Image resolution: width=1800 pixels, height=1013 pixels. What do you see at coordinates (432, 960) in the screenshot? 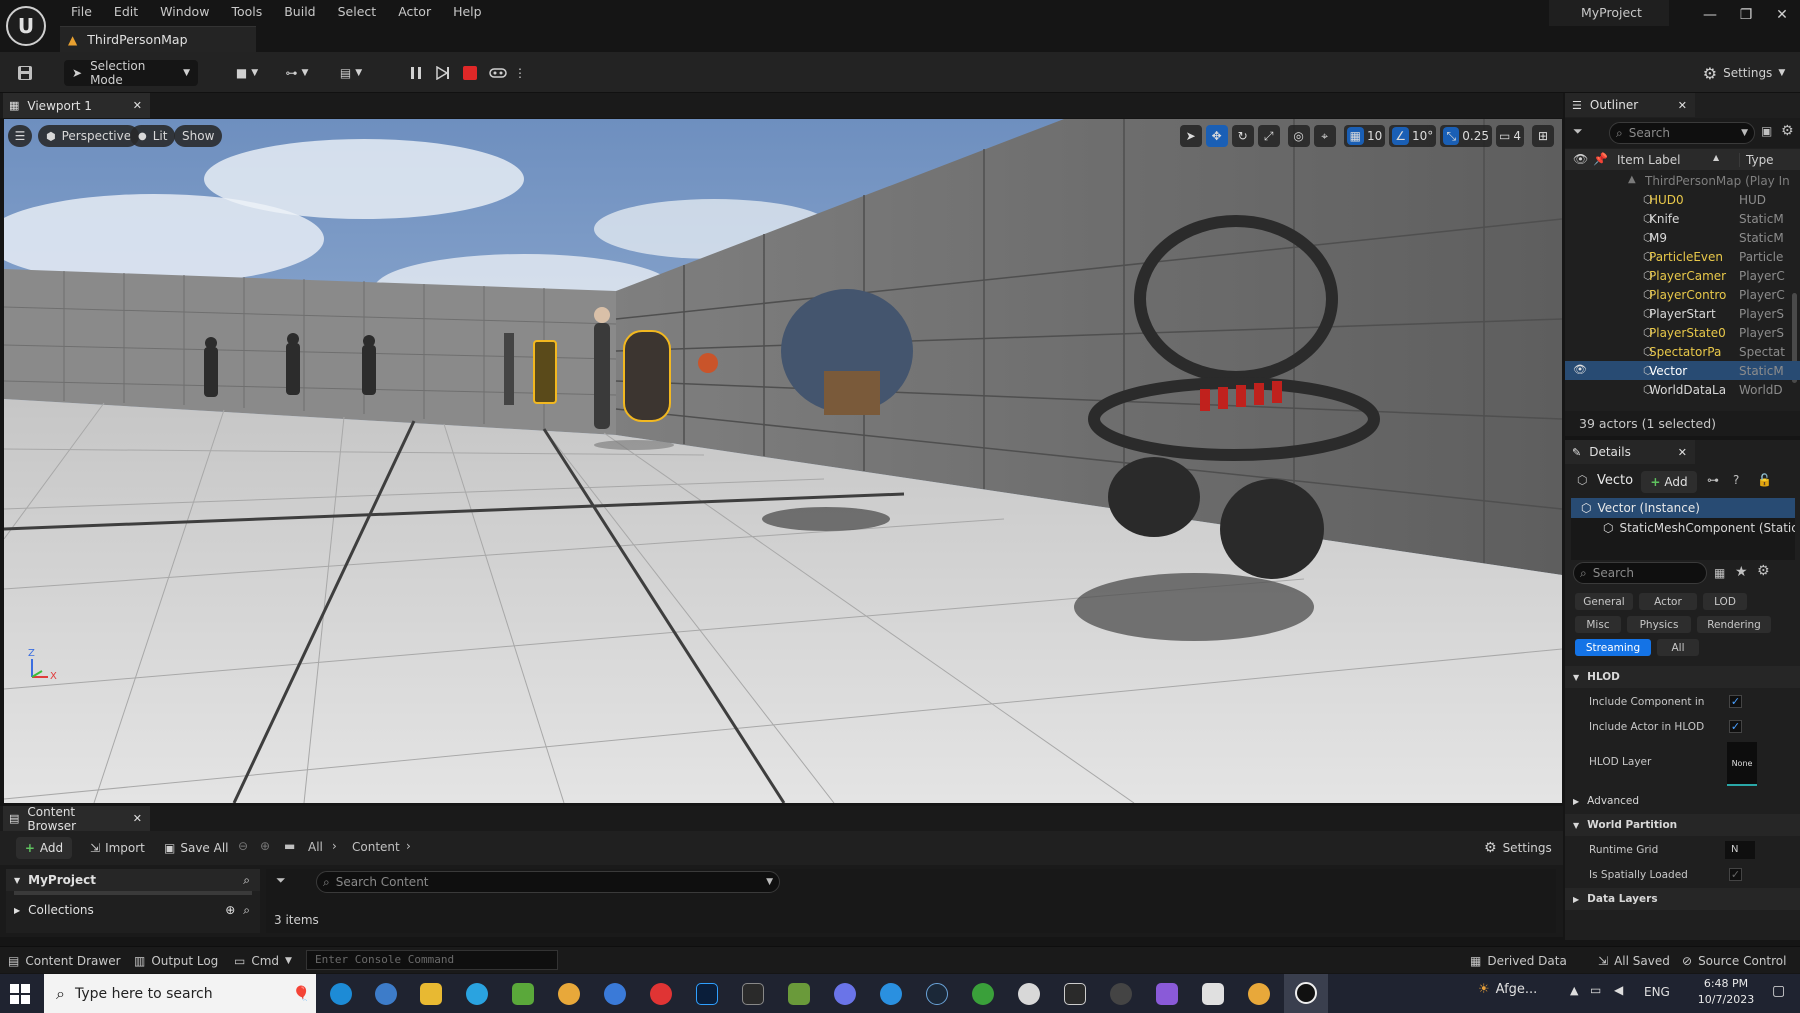
I see `console-command-input: Enter Console Command` at bounding box center [432, 960].